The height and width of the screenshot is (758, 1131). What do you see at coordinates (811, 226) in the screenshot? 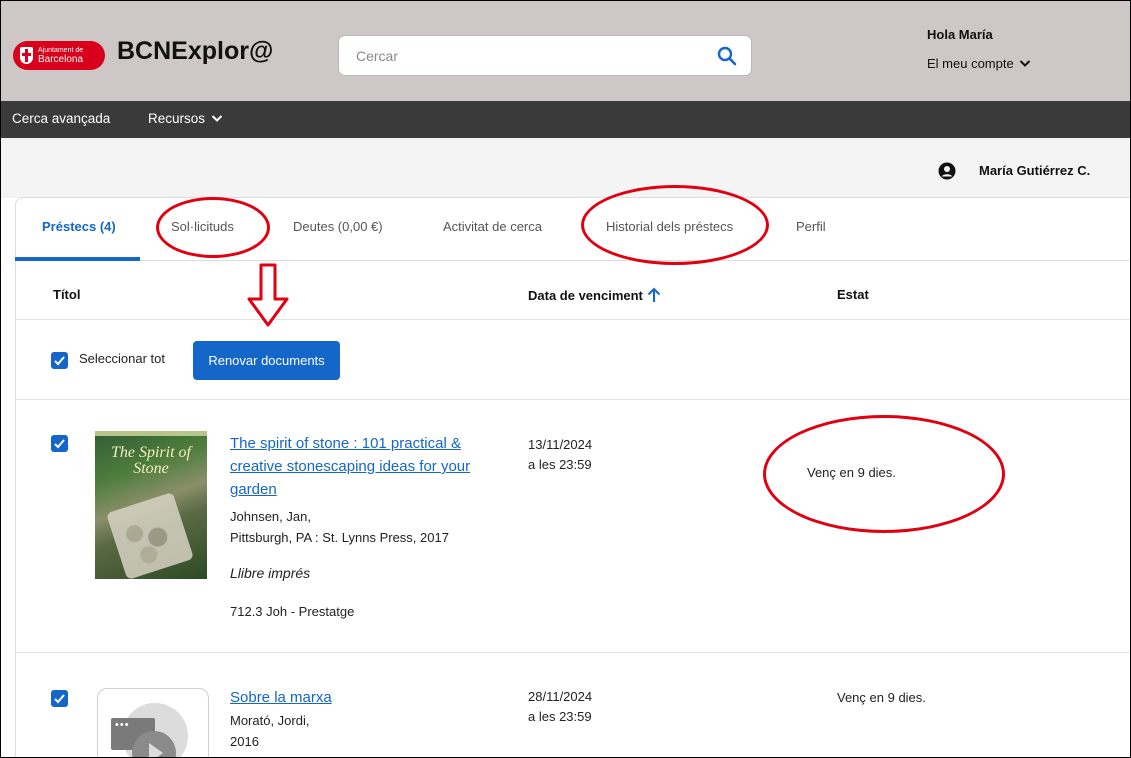
I see `tab-profile: Perfil` at bounding box center [811, 226].